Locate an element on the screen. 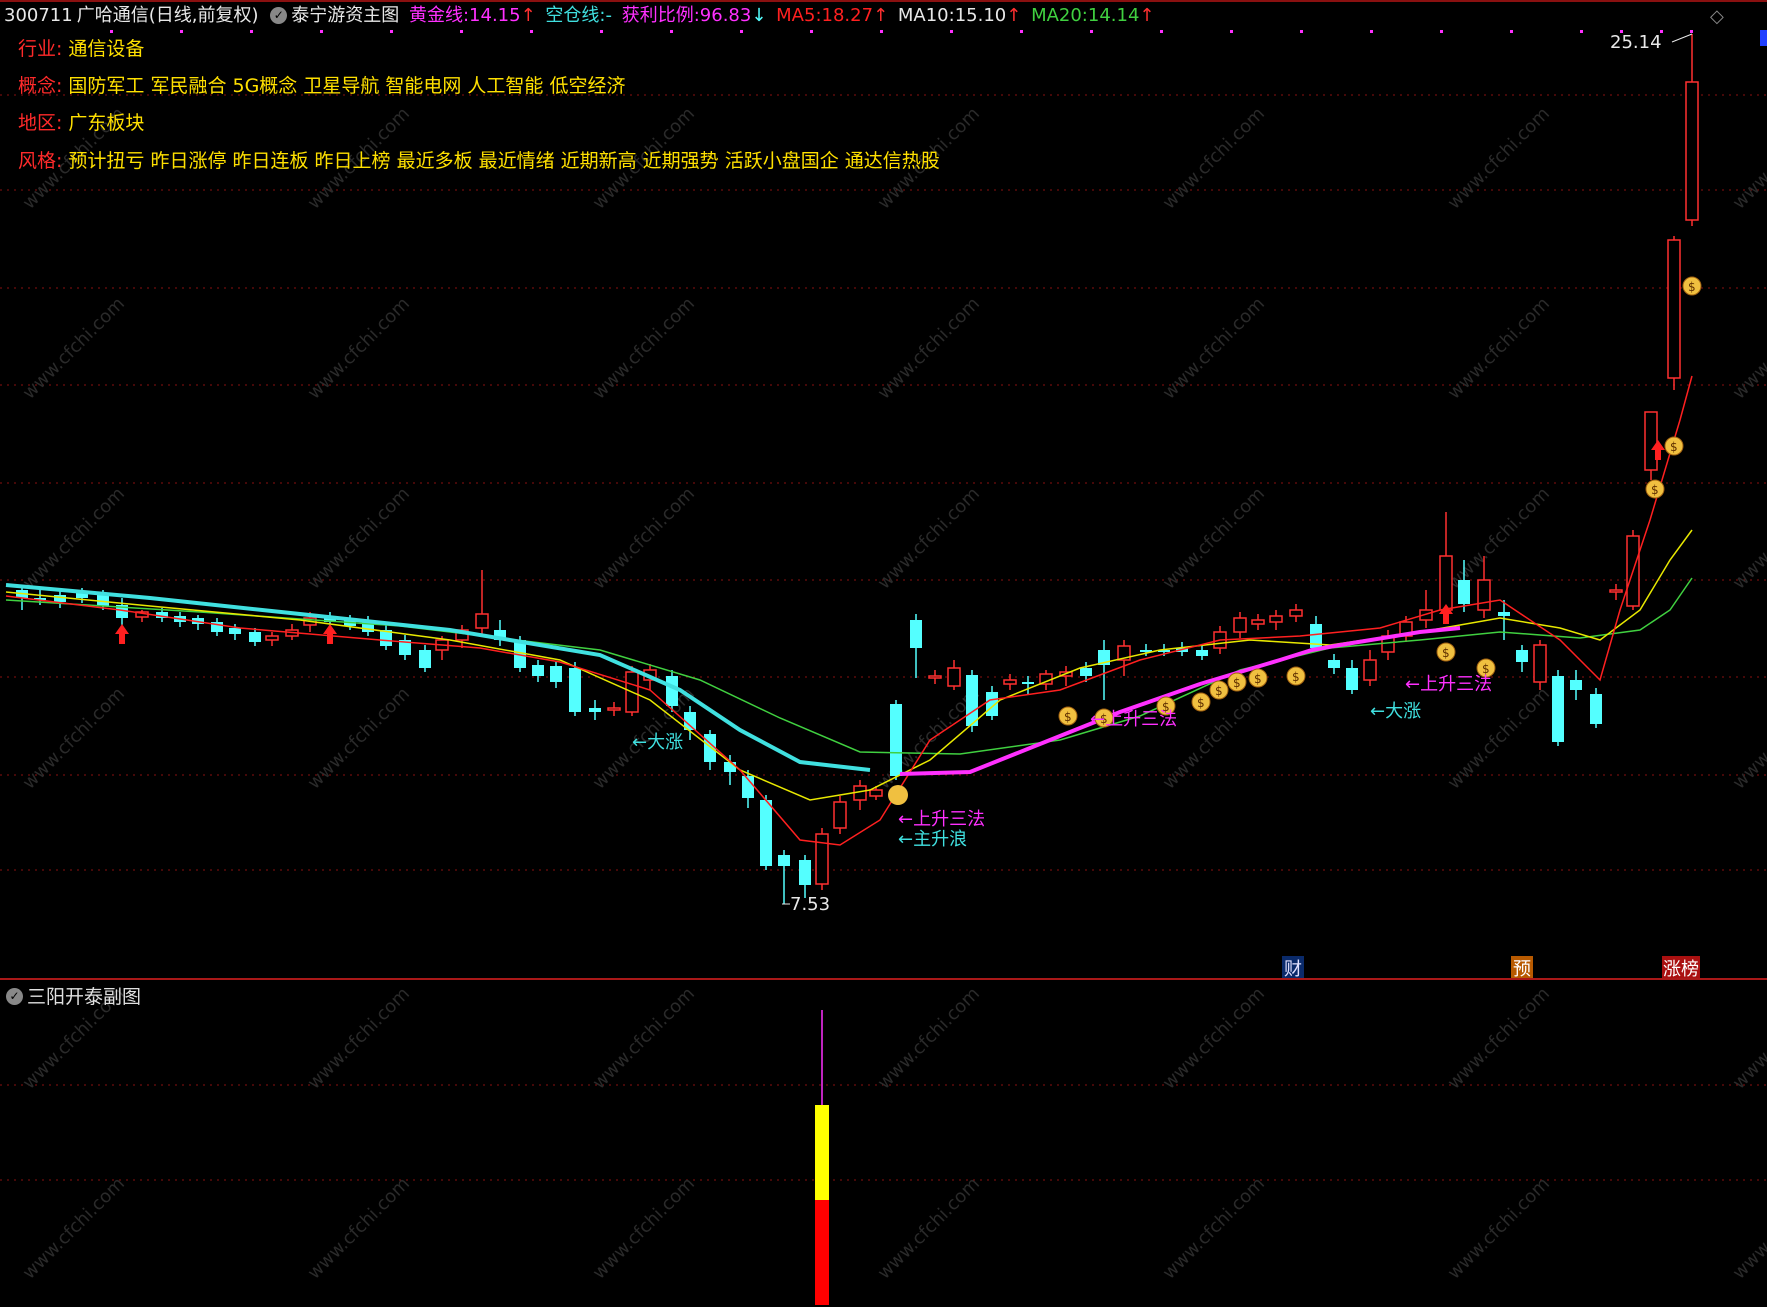 This screenshot has height=1307, width=1767. region-value: 广东板块 is located at coordinates (106, 123).